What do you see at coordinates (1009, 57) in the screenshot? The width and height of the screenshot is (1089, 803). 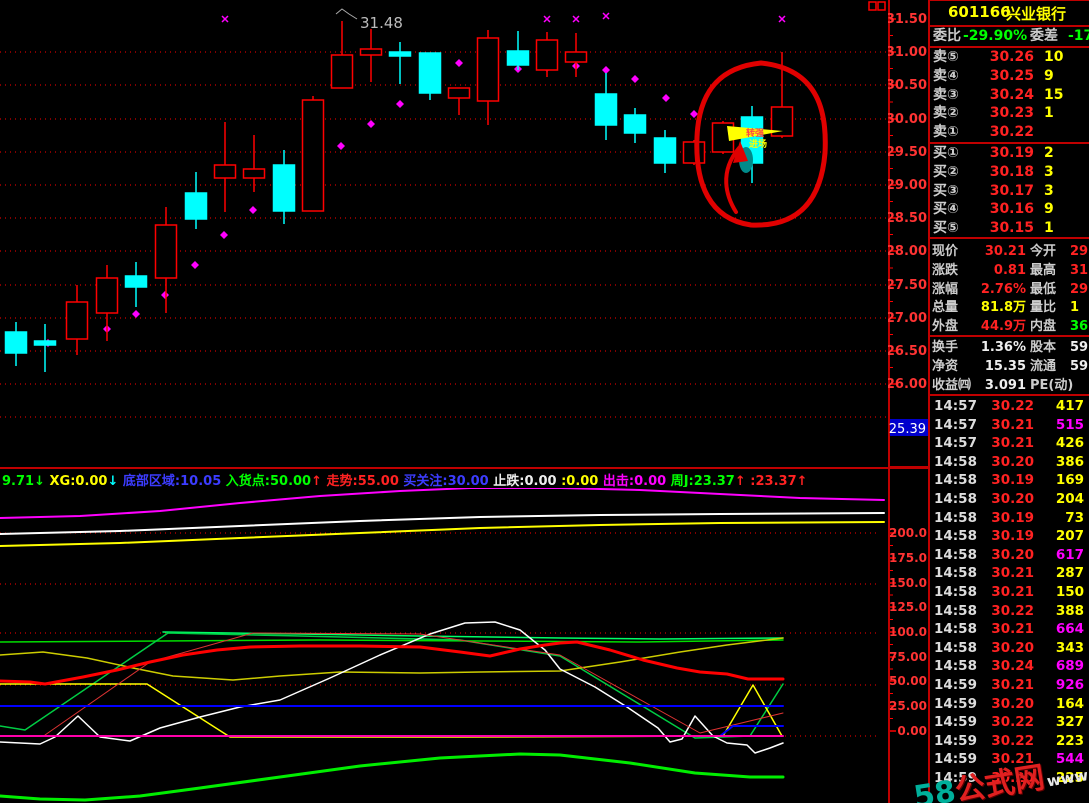 I see `ask-row: 卖⑤ 30.26 10` at bounding box center [1009, 57].